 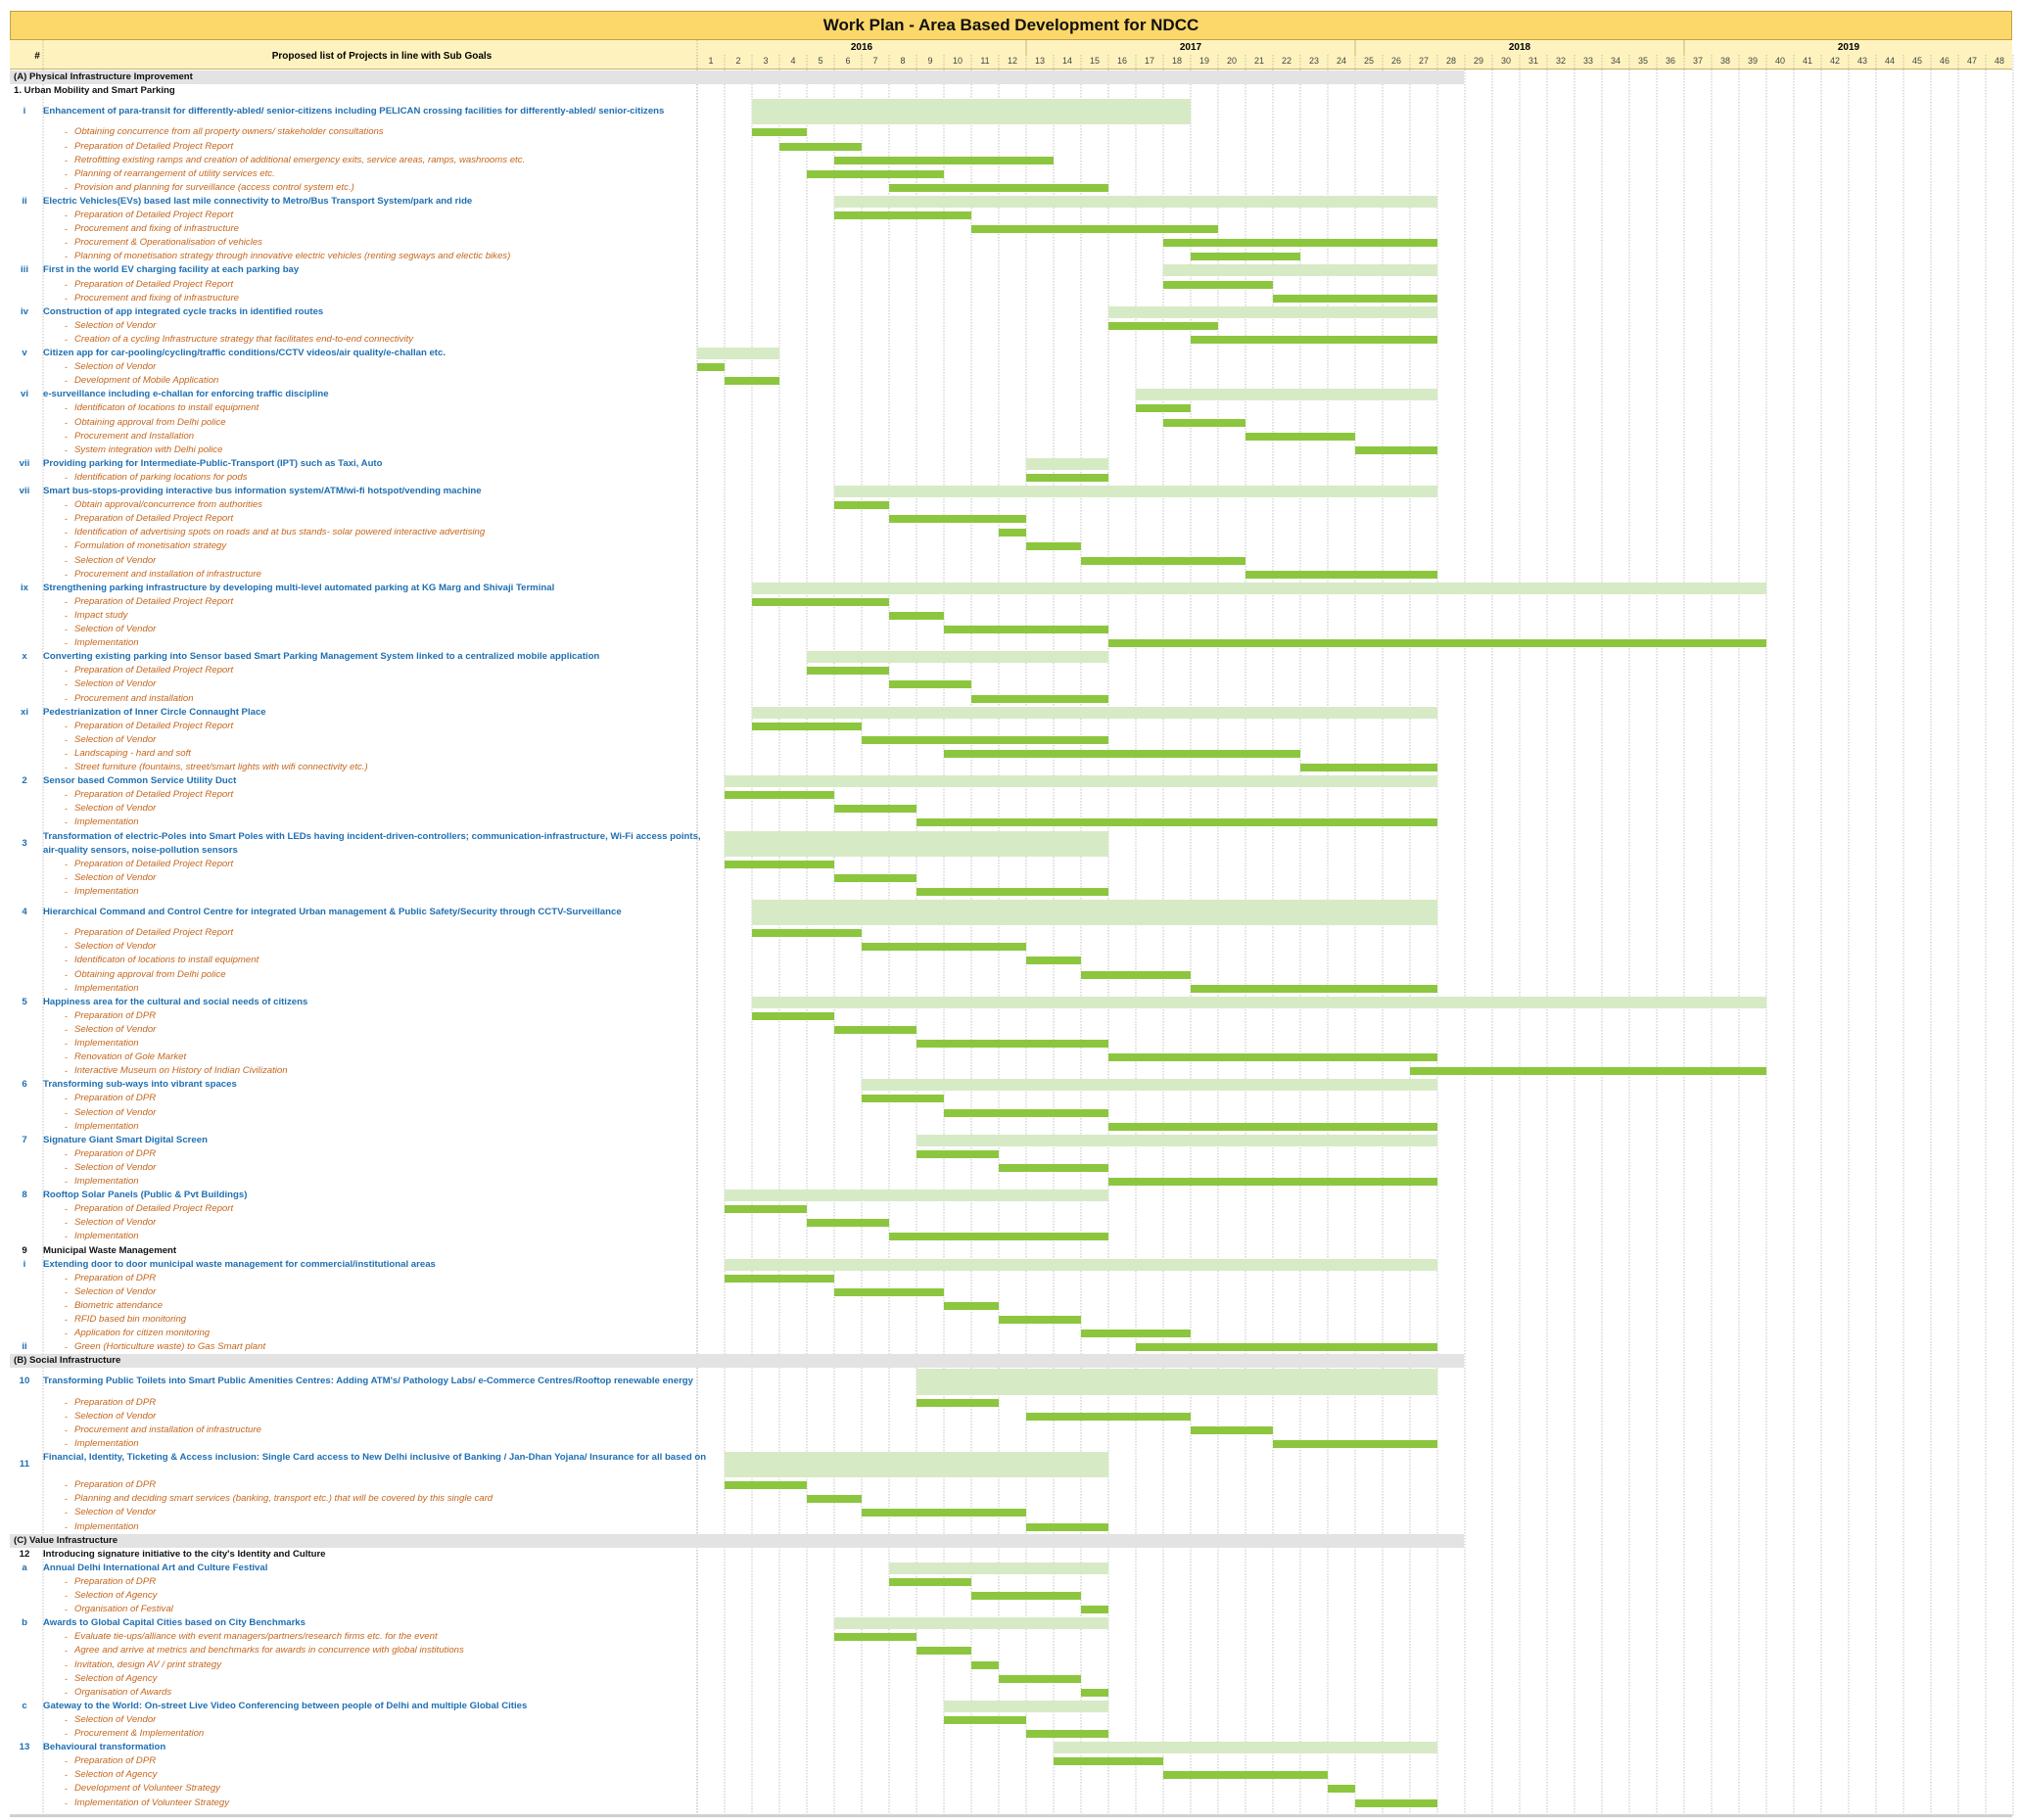 What do you see at coordinates (24, 1250) in the screenshot?
I see `row-index: 9` at bounding box center [24, 1250].